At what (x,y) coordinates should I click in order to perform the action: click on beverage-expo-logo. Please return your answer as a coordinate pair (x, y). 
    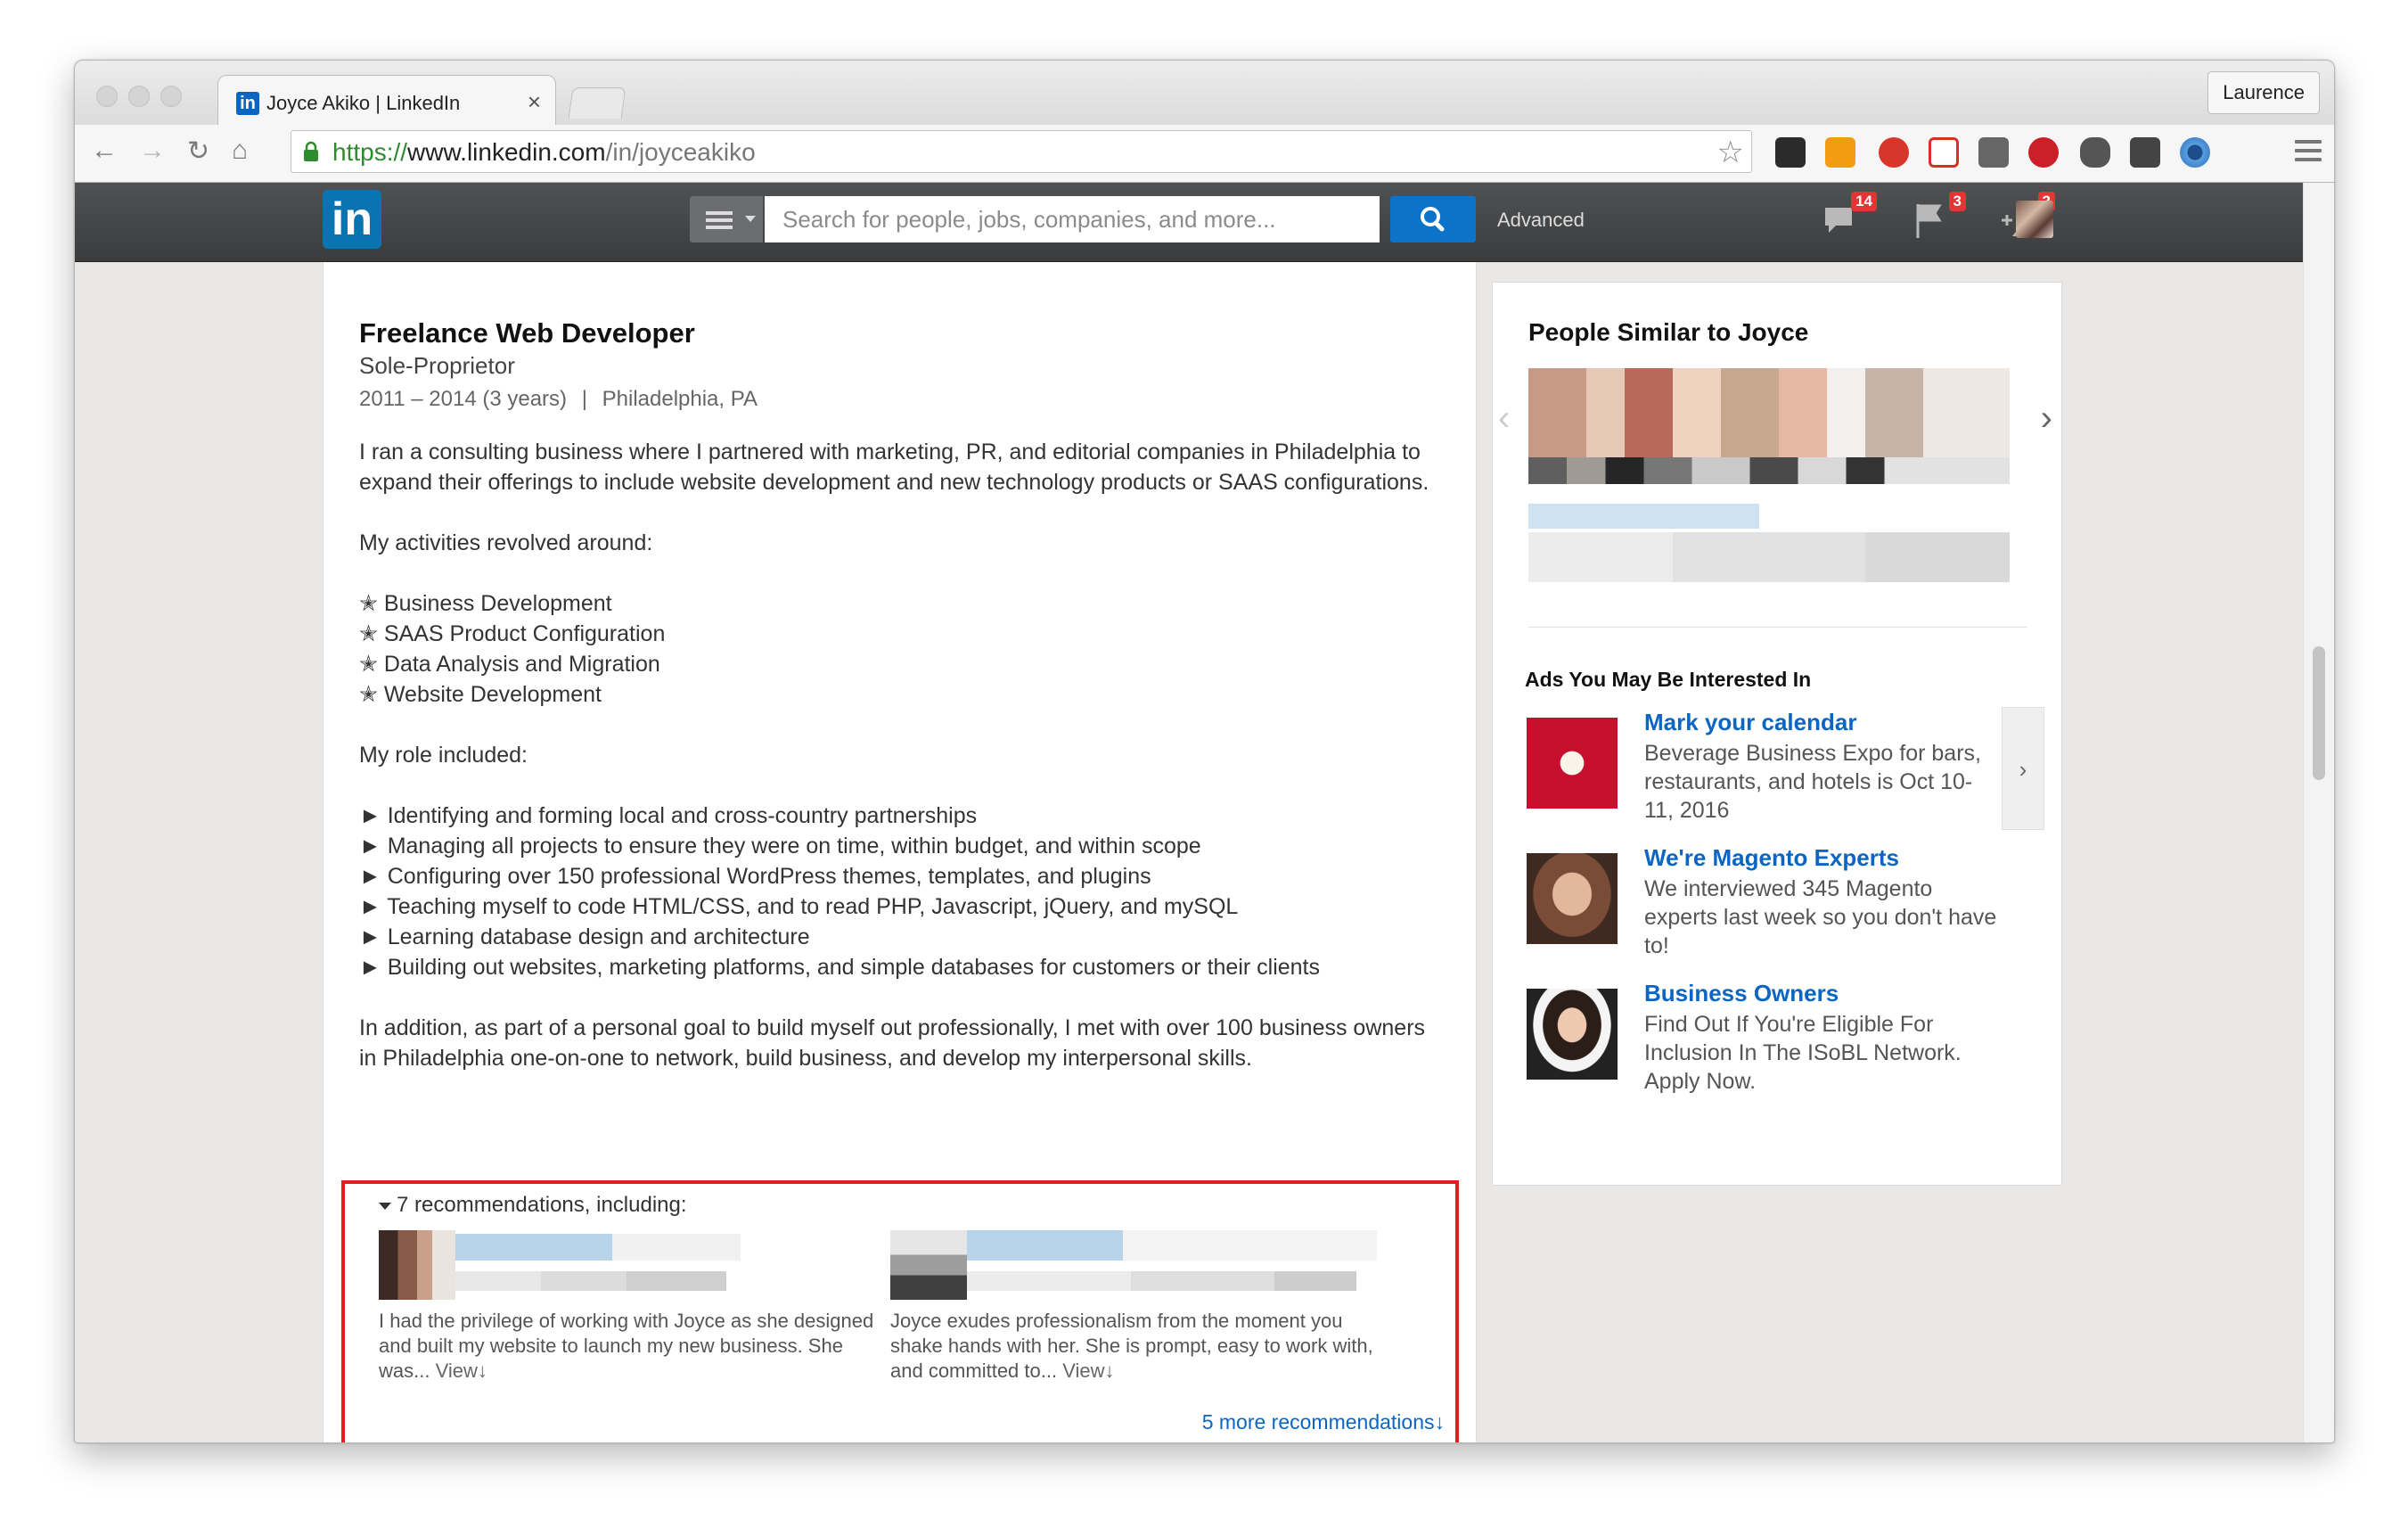
    Looking at the image, I should click on (1572, 763).